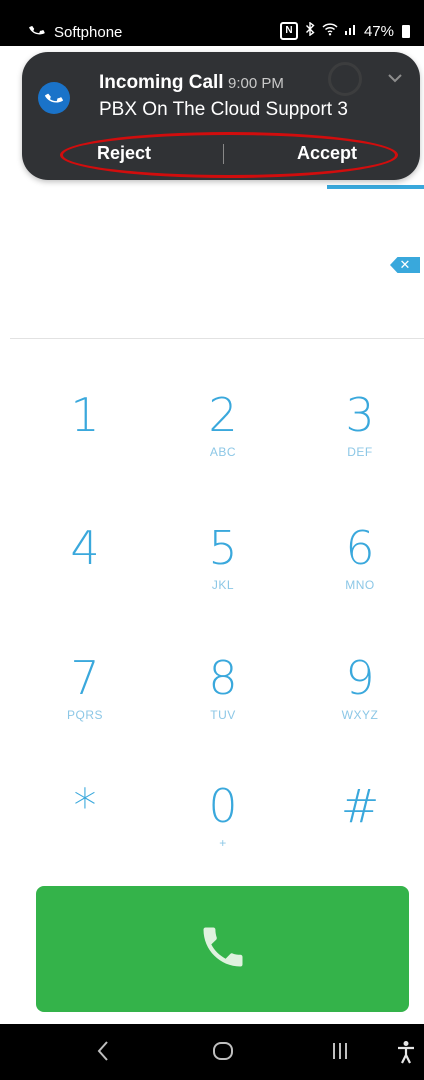  I want to click on key-letters: JKL, so click(223, 585).